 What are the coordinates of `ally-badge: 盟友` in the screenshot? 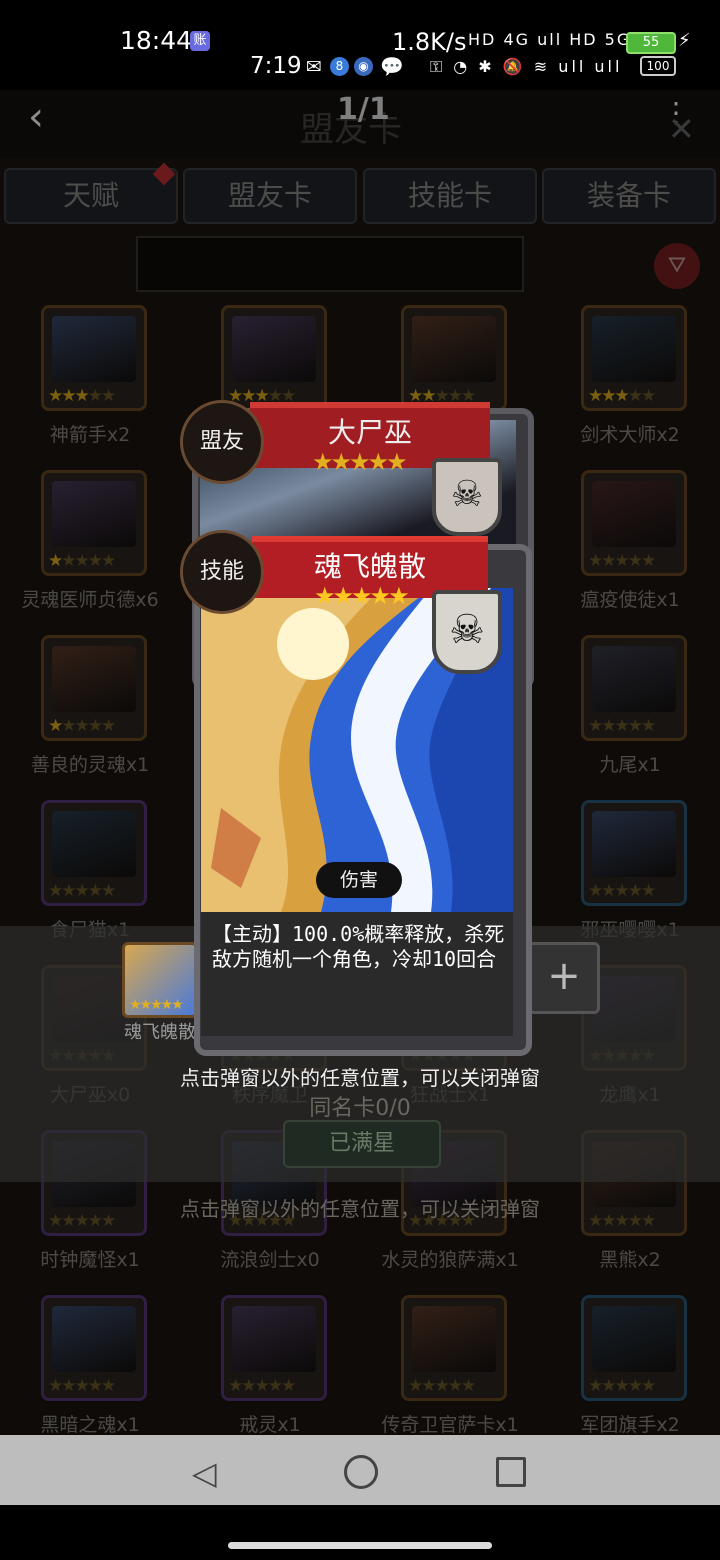 It's located at (222, 442).